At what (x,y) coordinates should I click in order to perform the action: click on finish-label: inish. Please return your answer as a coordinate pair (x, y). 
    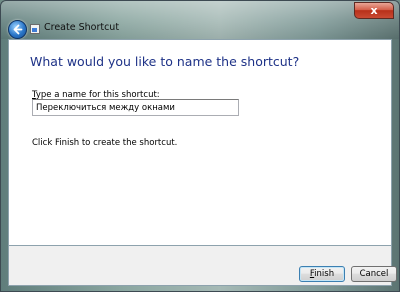
    Looking at the image, I should click on (324, 274).